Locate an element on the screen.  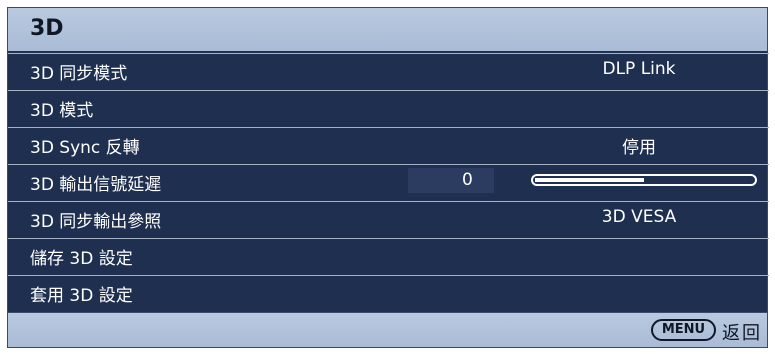
menu-item-label: 3D 同步模式 is located at coordinates (79, 74).